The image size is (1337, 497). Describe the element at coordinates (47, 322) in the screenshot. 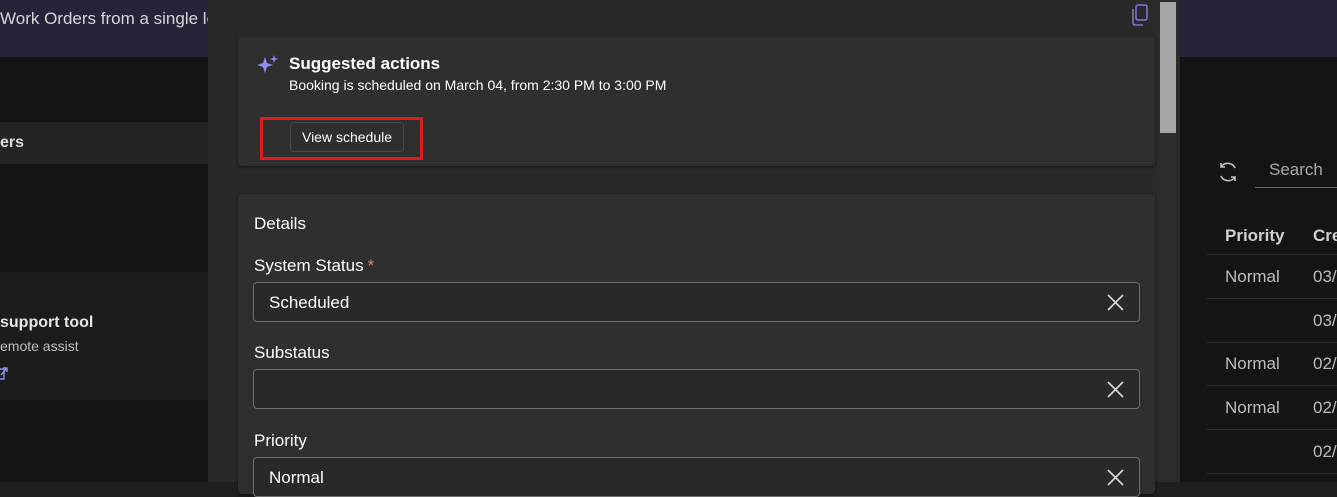

I see `support-tool-title: support tool` at that location.